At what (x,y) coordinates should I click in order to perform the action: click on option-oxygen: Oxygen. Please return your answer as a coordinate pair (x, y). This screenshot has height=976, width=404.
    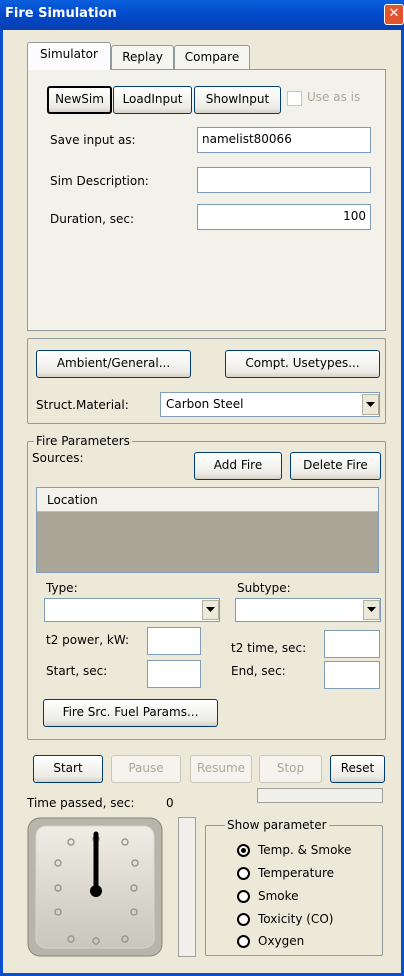
    Looking at the image, I should click on (281, 941).